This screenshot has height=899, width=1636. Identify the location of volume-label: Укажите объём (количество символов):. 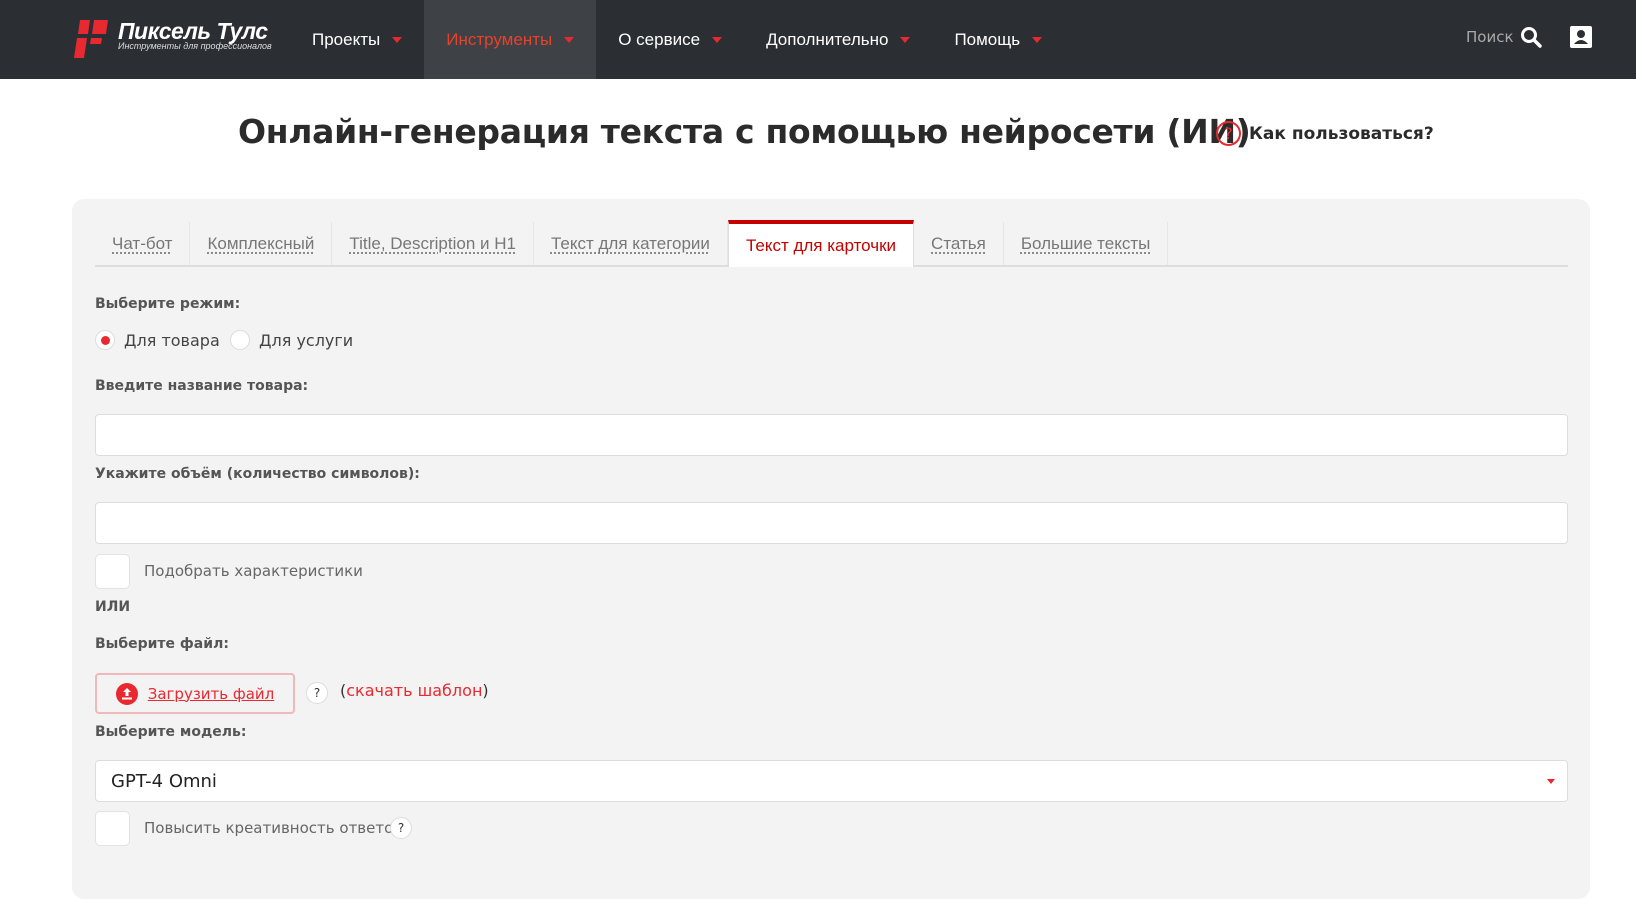
(257, 474).